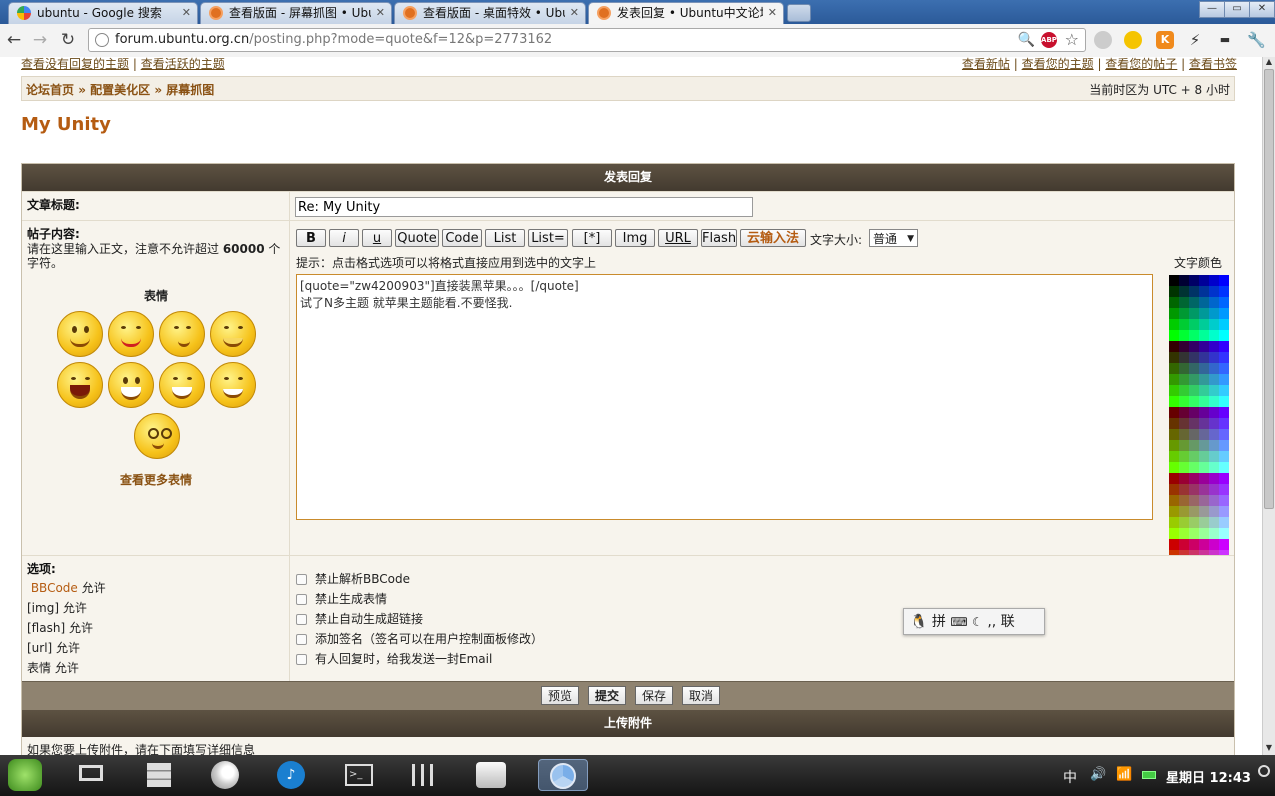 The height and width of the screenshot is (796, 1275). I want to click on smiley-big-laugh-icon, so click(80, 385).